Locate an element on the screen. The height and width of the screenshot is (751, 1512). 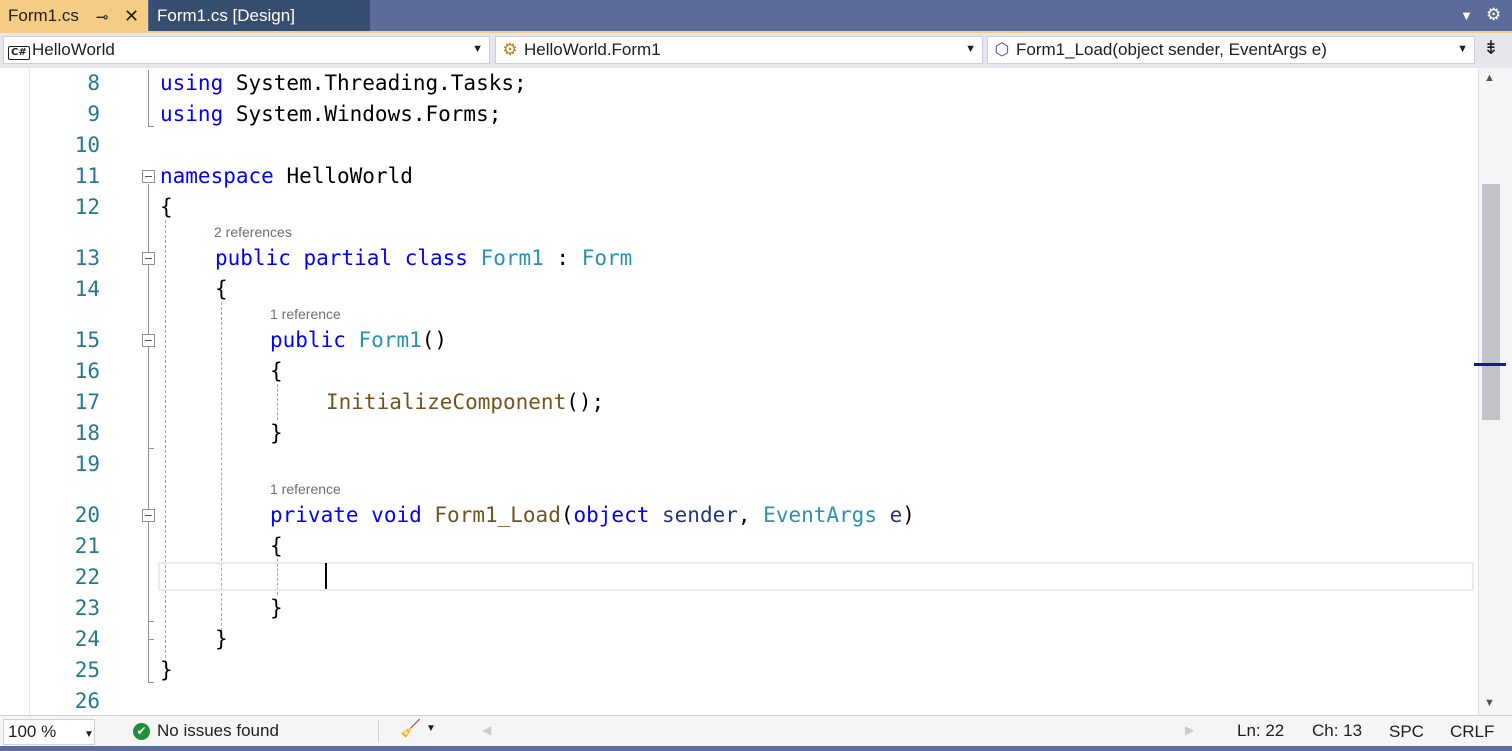
indicator-margin is located at coordinates (15, 391).